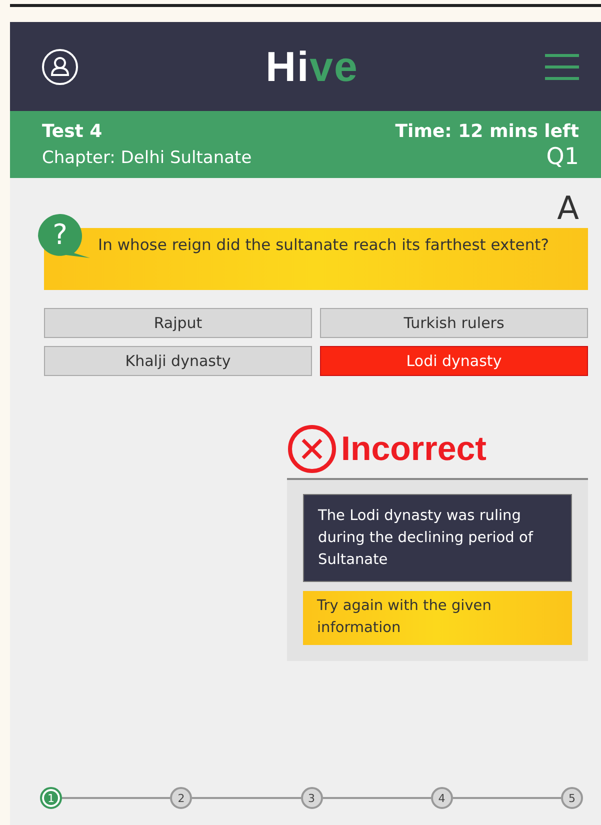 Image resolution: width=601 pixels, height=825 pixels. What do you see at coordinates (413, 449) in the screenshot?
I see `result-label: Incorrect` at bounding box center [413, 449].